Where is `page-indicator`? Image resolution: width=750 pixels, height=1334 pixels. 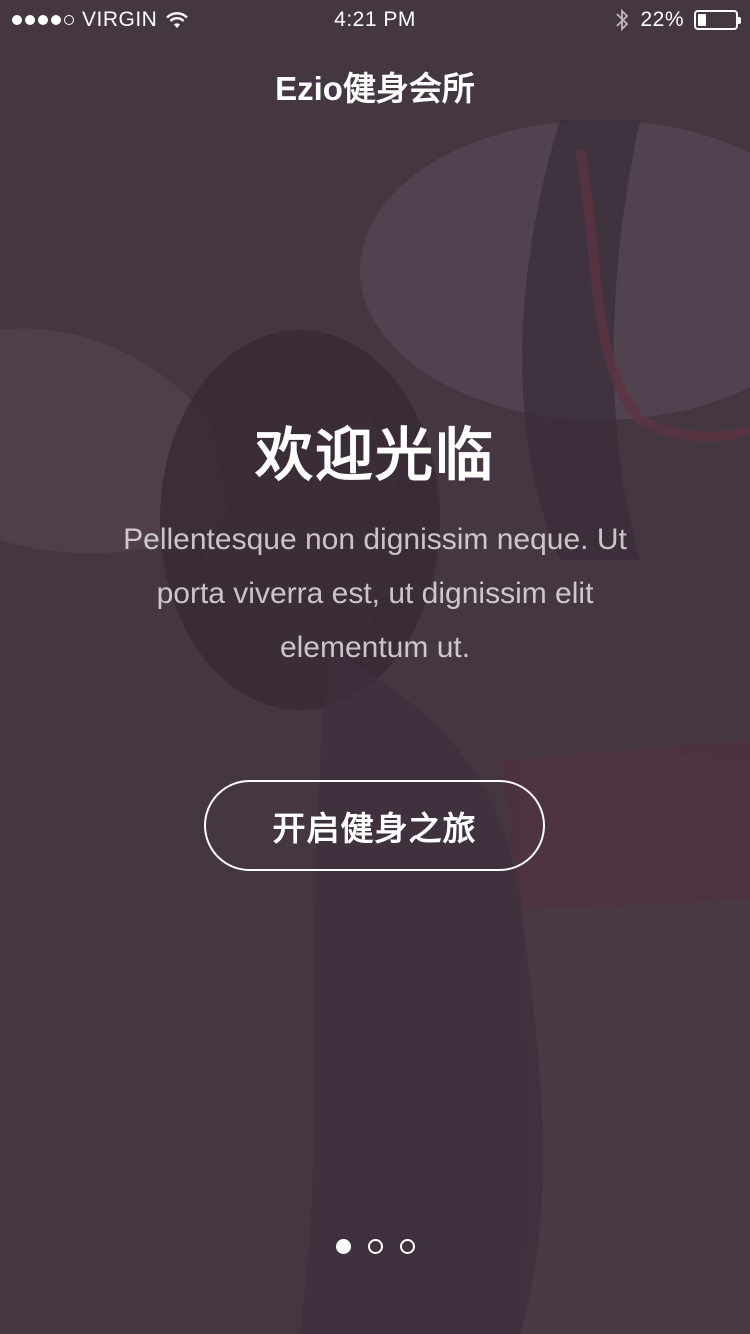 page-indicator is located at coordinates (375, 1246).